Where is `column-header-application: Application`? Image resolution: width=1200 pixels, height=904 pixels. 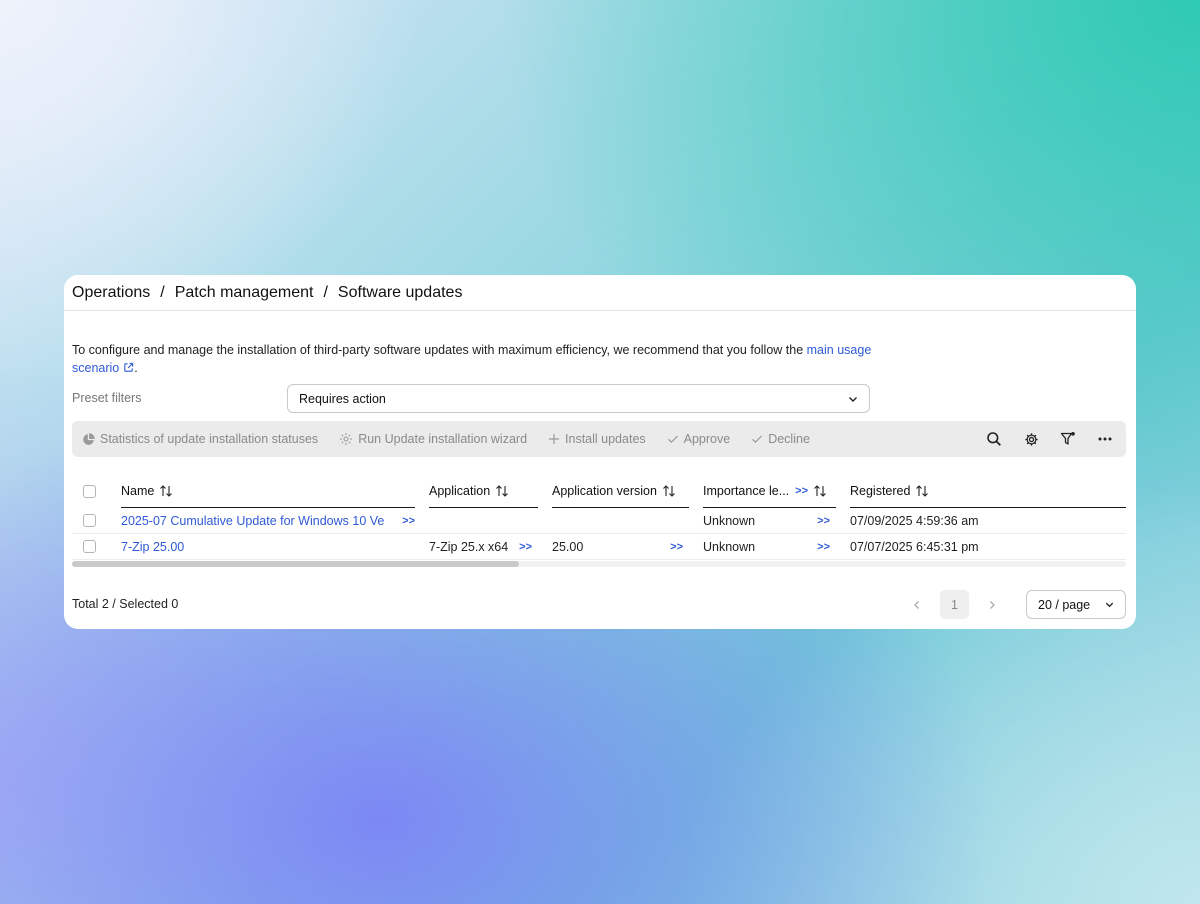
column-header-application: Application is located at coordinates (483, 491).